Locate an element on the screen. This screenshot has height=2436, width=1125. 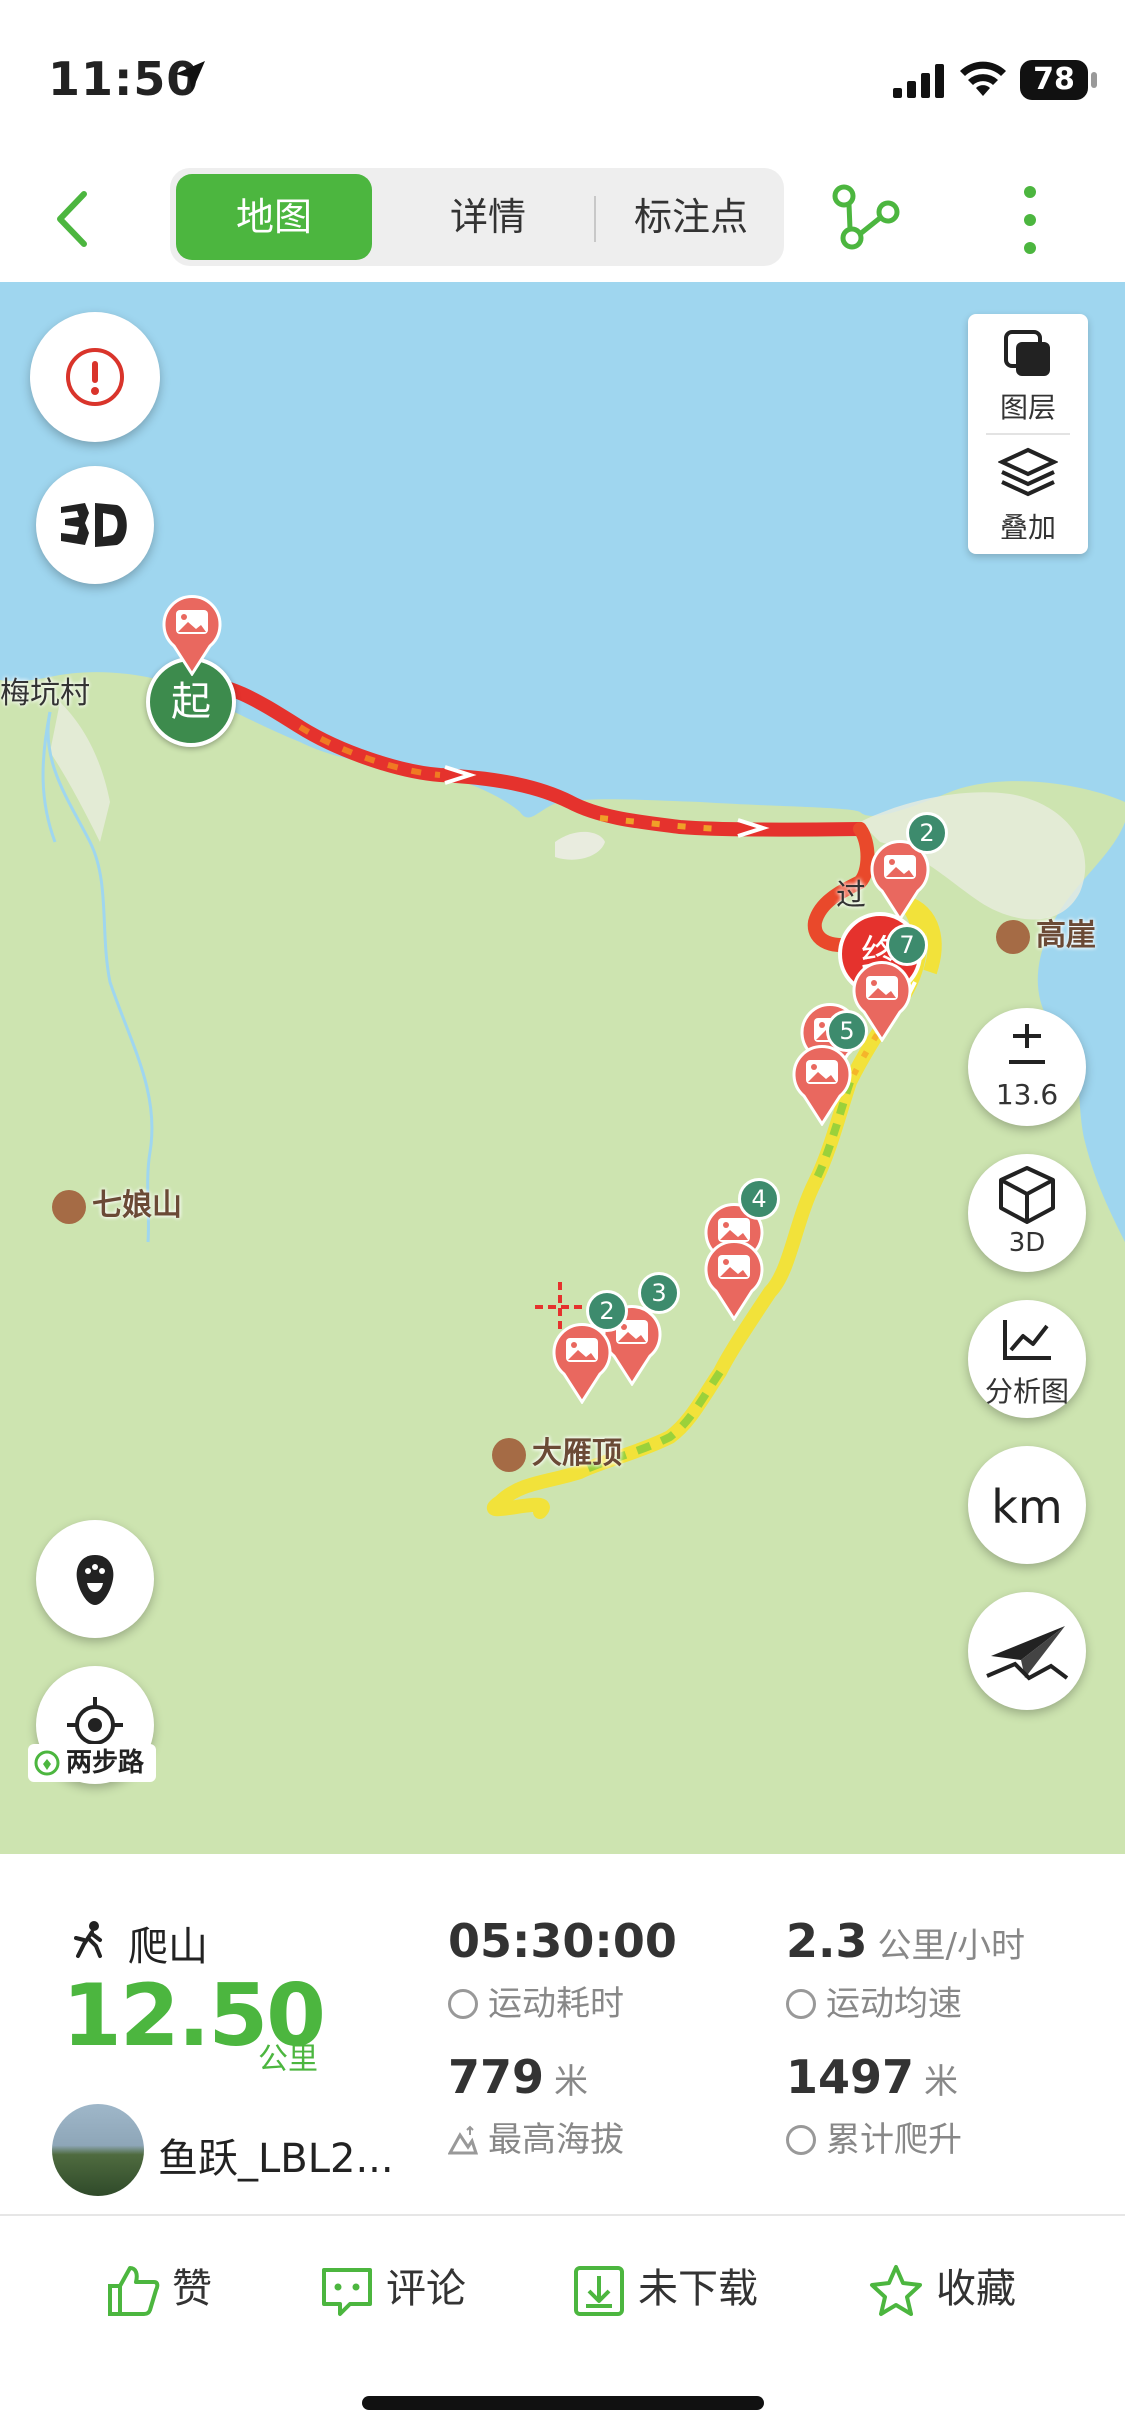
pin-count-badge: 7 is located at coordinates (907, 945).